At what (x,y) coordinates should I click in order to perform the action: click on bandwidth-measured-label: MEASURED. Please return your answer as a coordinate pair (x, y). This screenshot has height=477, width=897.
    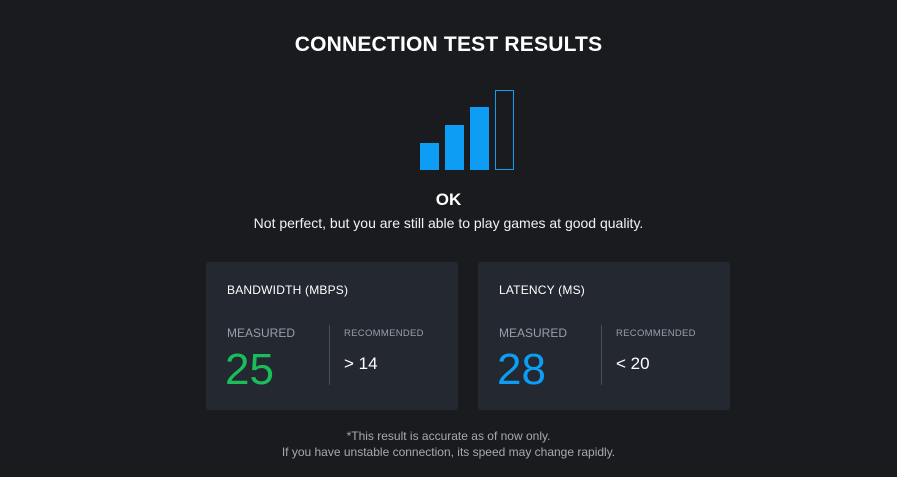
    Looking at the image, I should click on (261, 333).